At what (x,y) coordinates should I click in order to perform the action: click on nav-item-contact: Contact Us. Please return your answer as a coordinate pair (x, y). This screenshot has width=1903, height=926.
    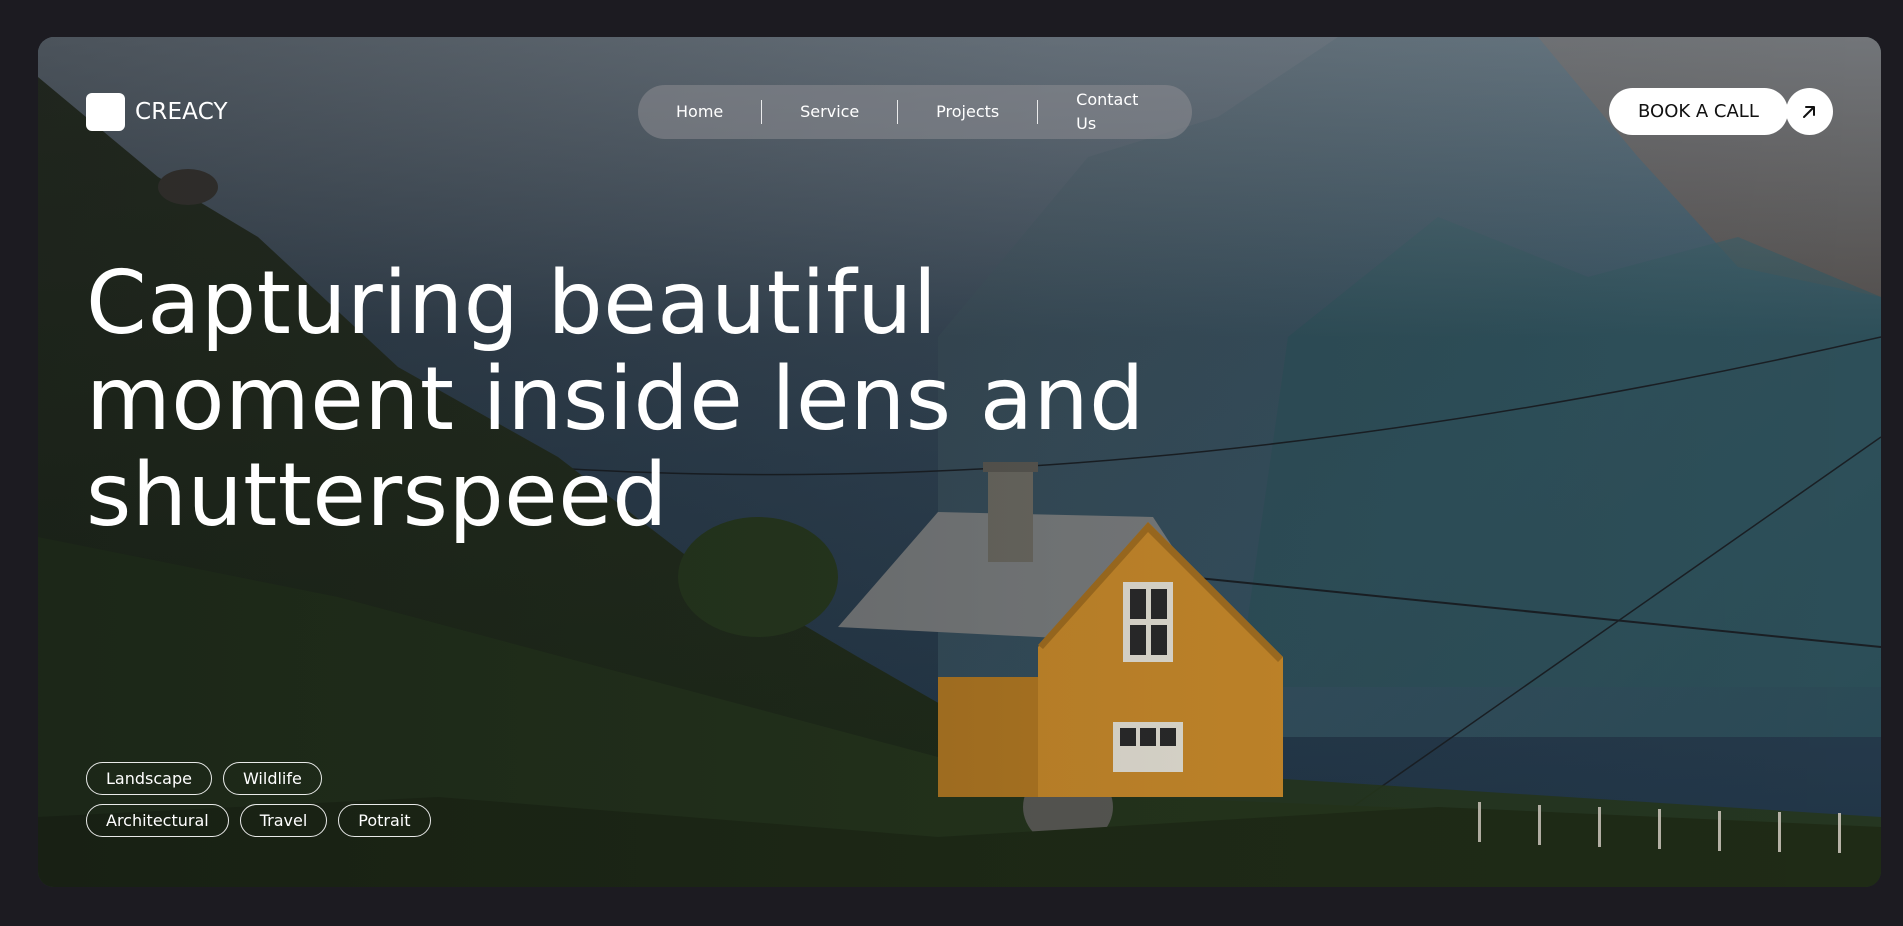
    Looking at the image, I should click on (1115, 112).